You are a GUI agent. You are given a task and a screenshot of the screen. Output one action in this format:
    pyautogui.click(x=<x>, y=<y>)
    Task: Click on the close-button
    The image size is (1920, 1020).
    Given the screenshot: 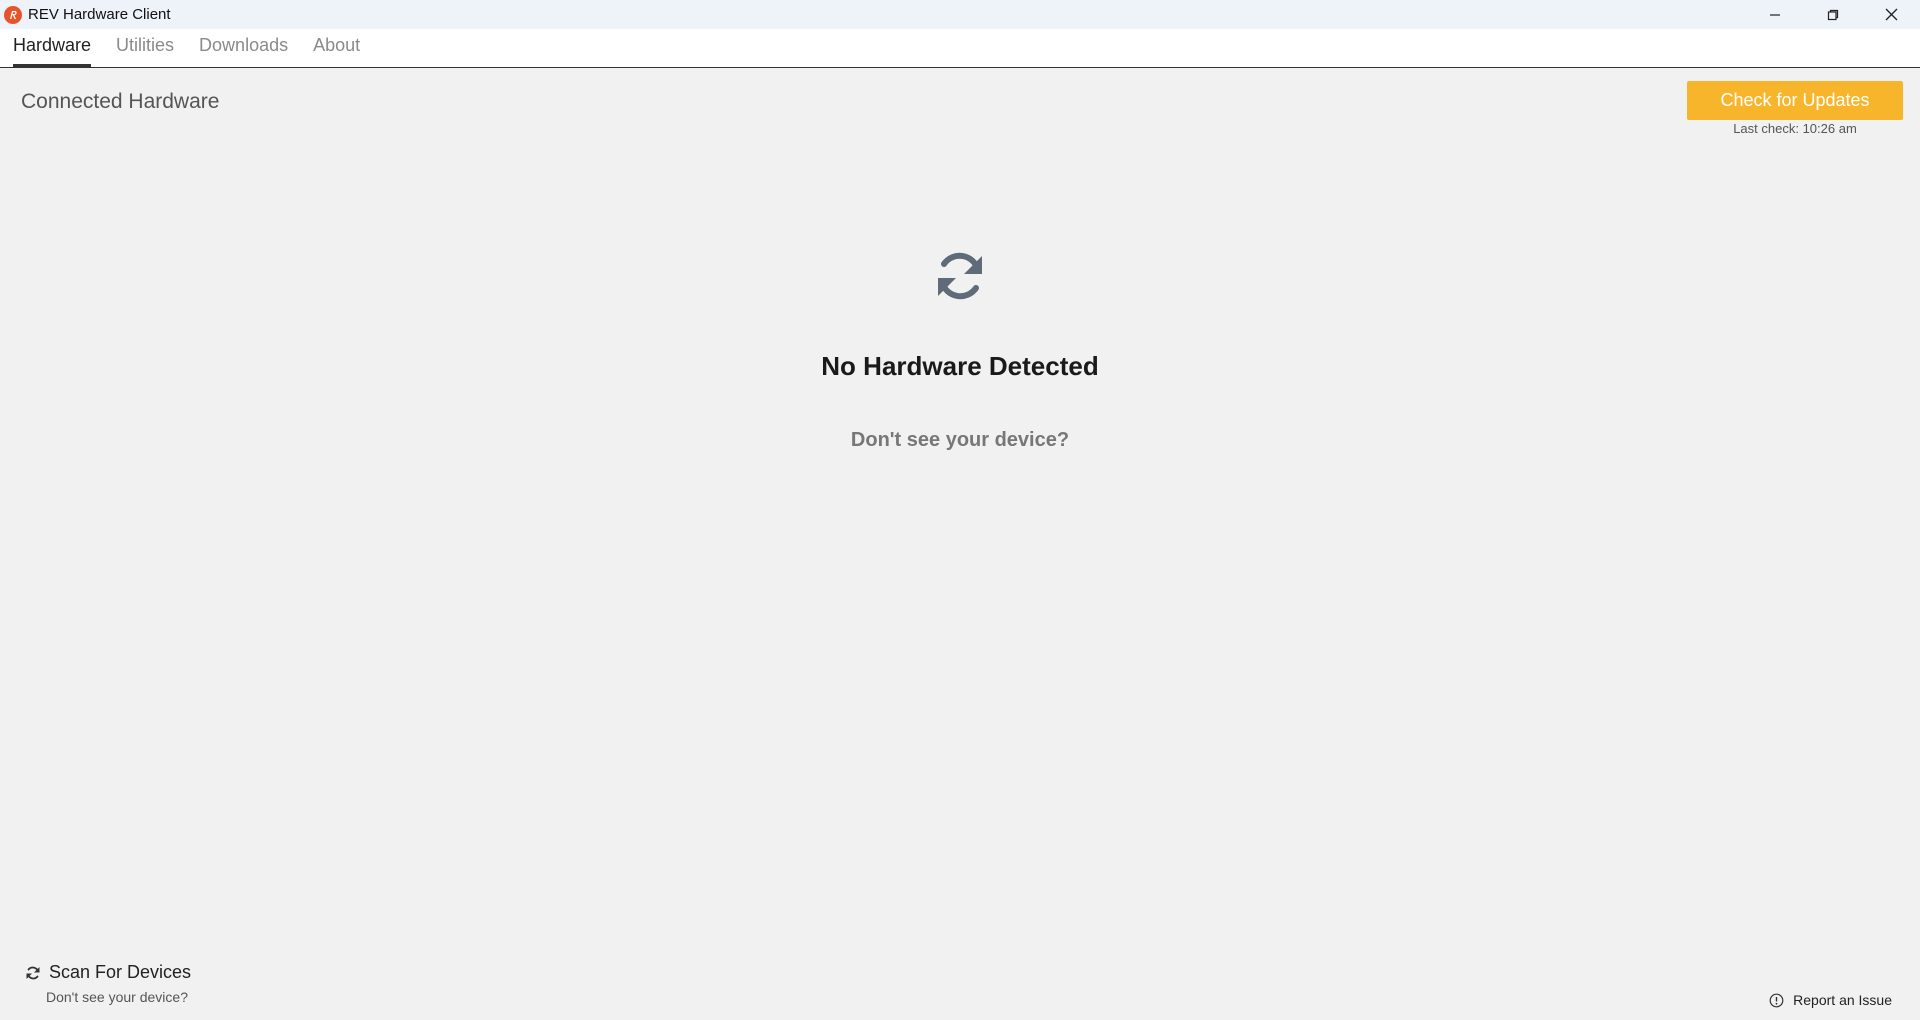 What is the action you would take?
    pyautogui.click(x=1891, y=14)
    